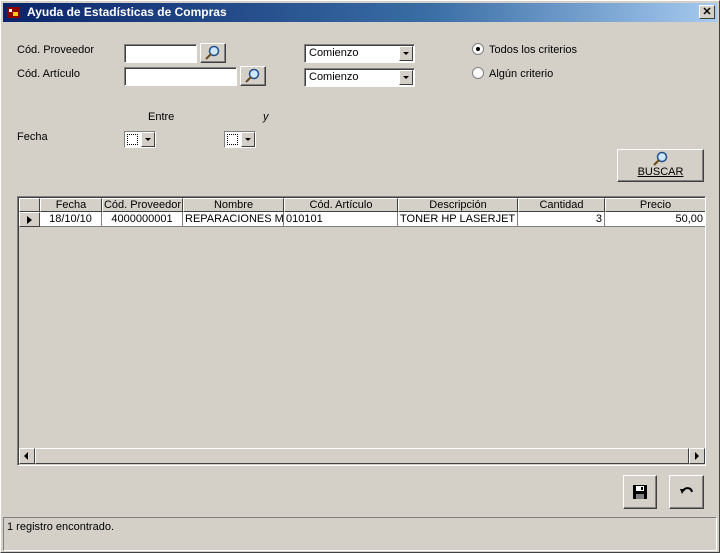 The width and height of the screenshot is (720, 553). I want to click on undo-button, so click(686, 492).